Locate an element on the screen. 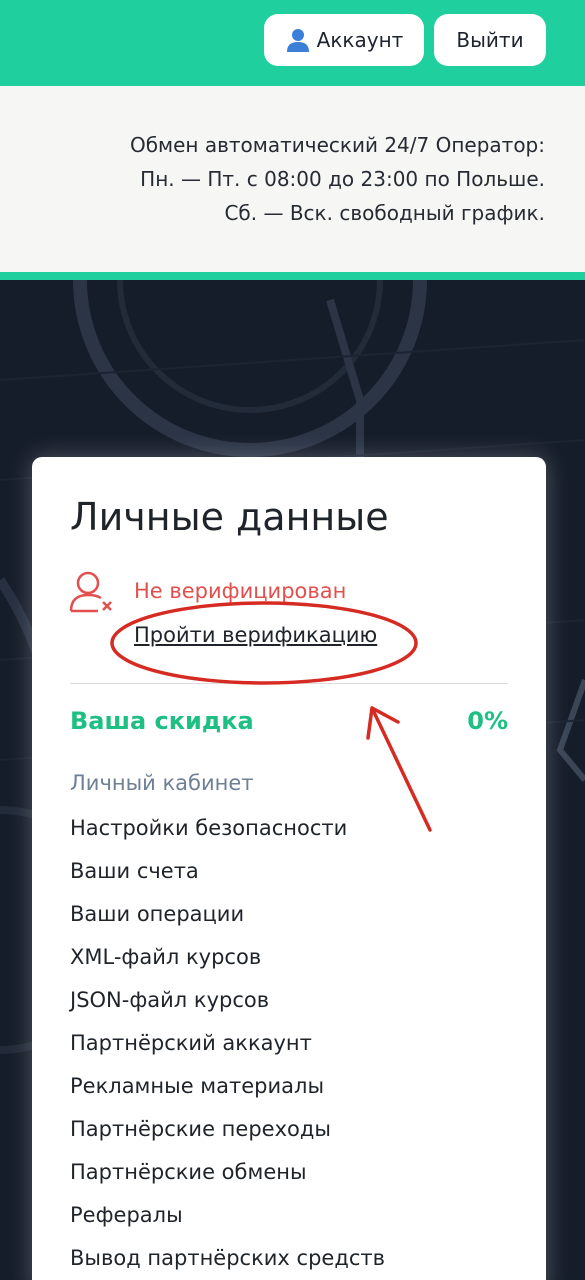 The width and height of the screenshot is (585, 1280). verification-status: Не верифицирован is located at coordinates (240, 591).